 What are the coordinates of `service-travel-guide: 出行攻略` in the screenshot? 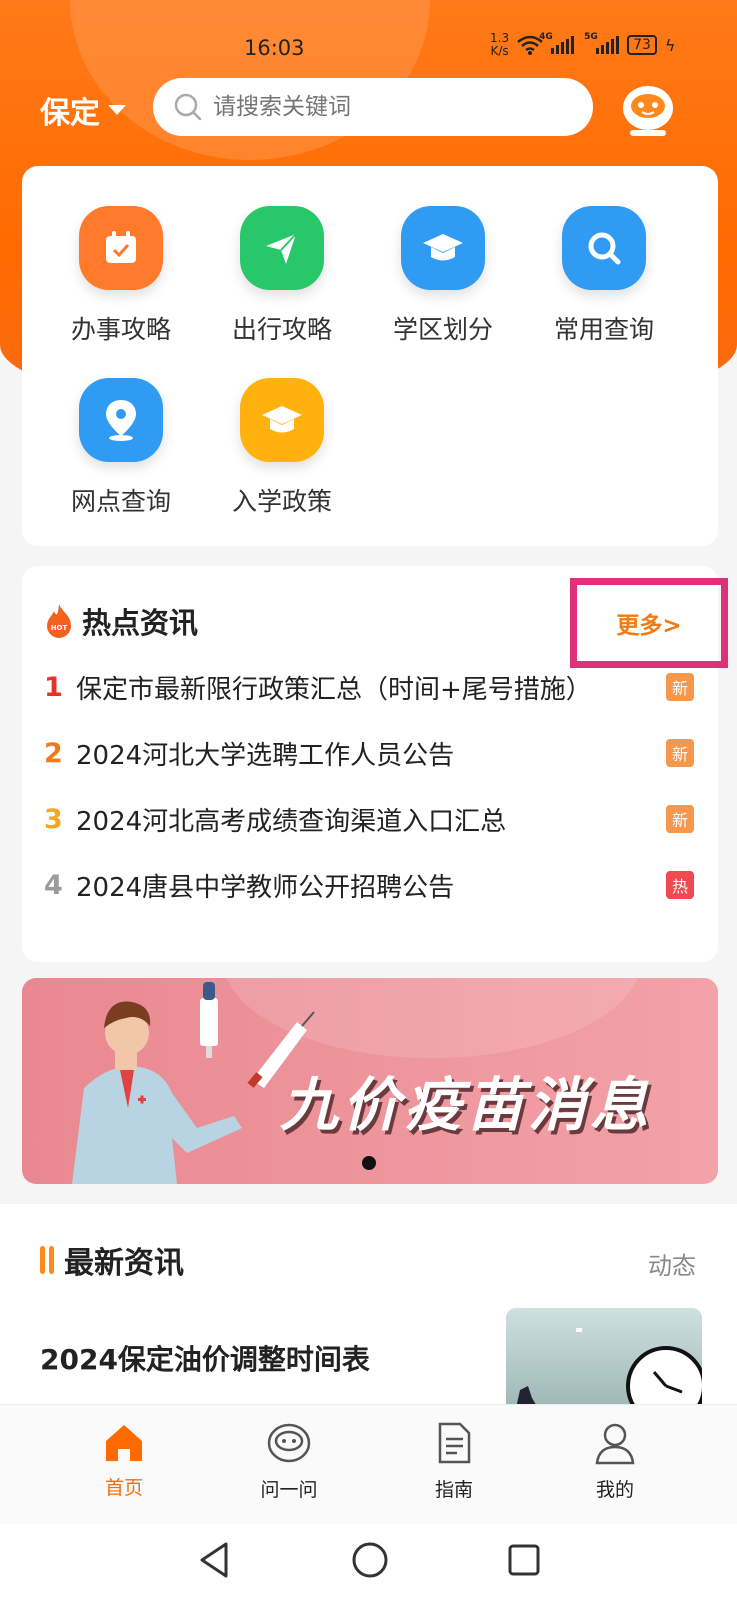 It's located at (282, 276).